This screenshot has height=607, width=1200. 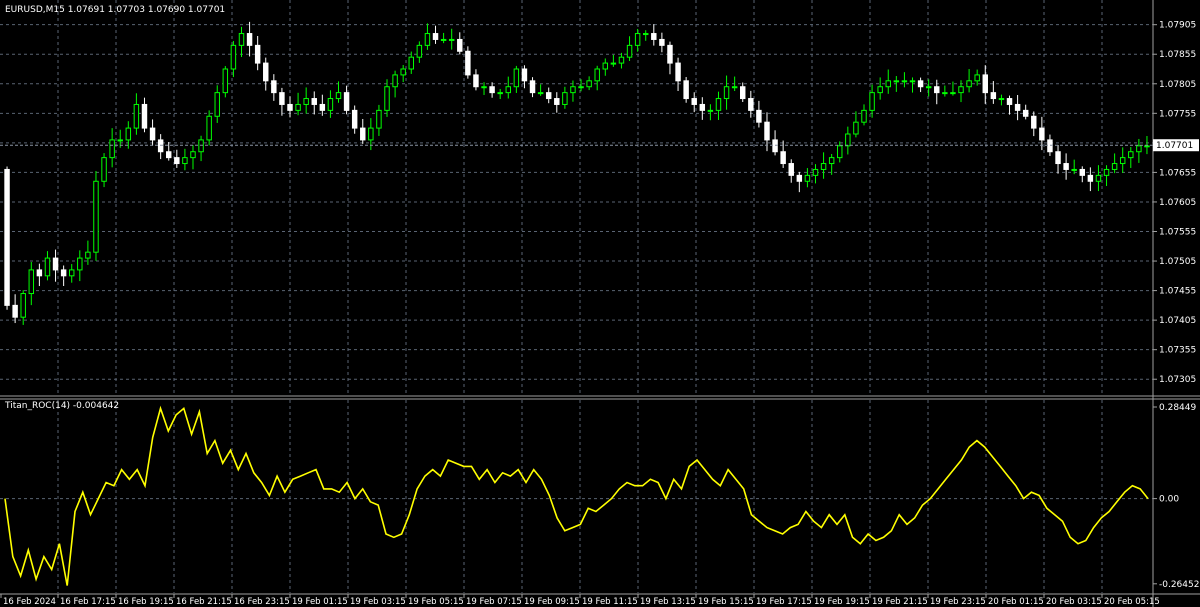 What do you see at coordinates (668, 602) in the screenshot?
I see `time-tick-label: 19 Feb 13:15` at bounding box center [668, 602].